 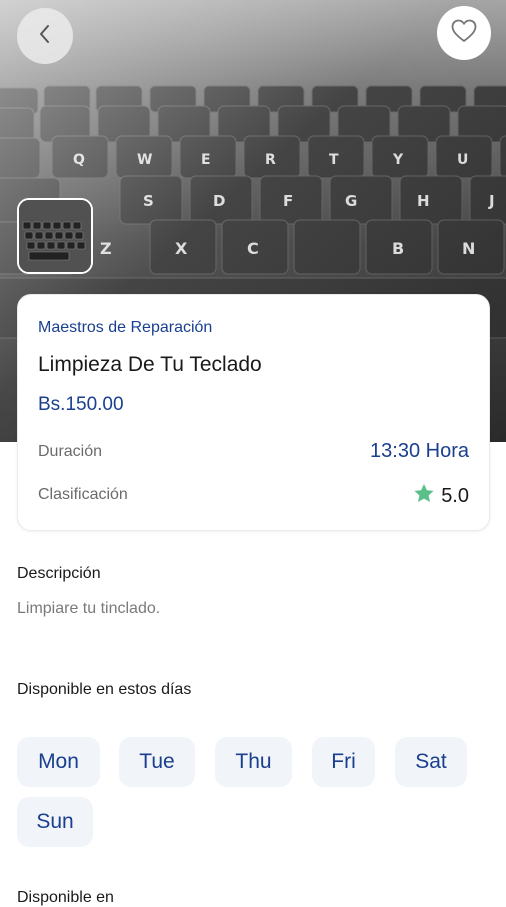 What do you see at coordinates (70, 451) in the screenshot?
I see `duration-label: Duración` at bounding box center [70, 451].